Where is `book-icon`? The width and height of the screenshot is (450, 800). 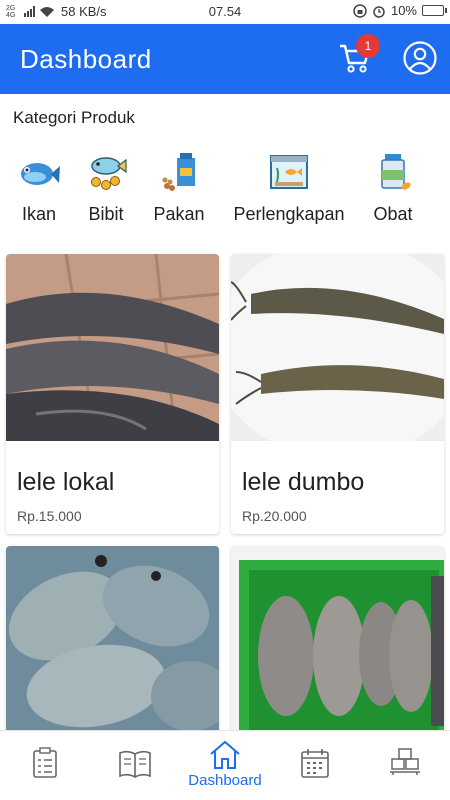 book-icon is located at coordinates (135, 764).